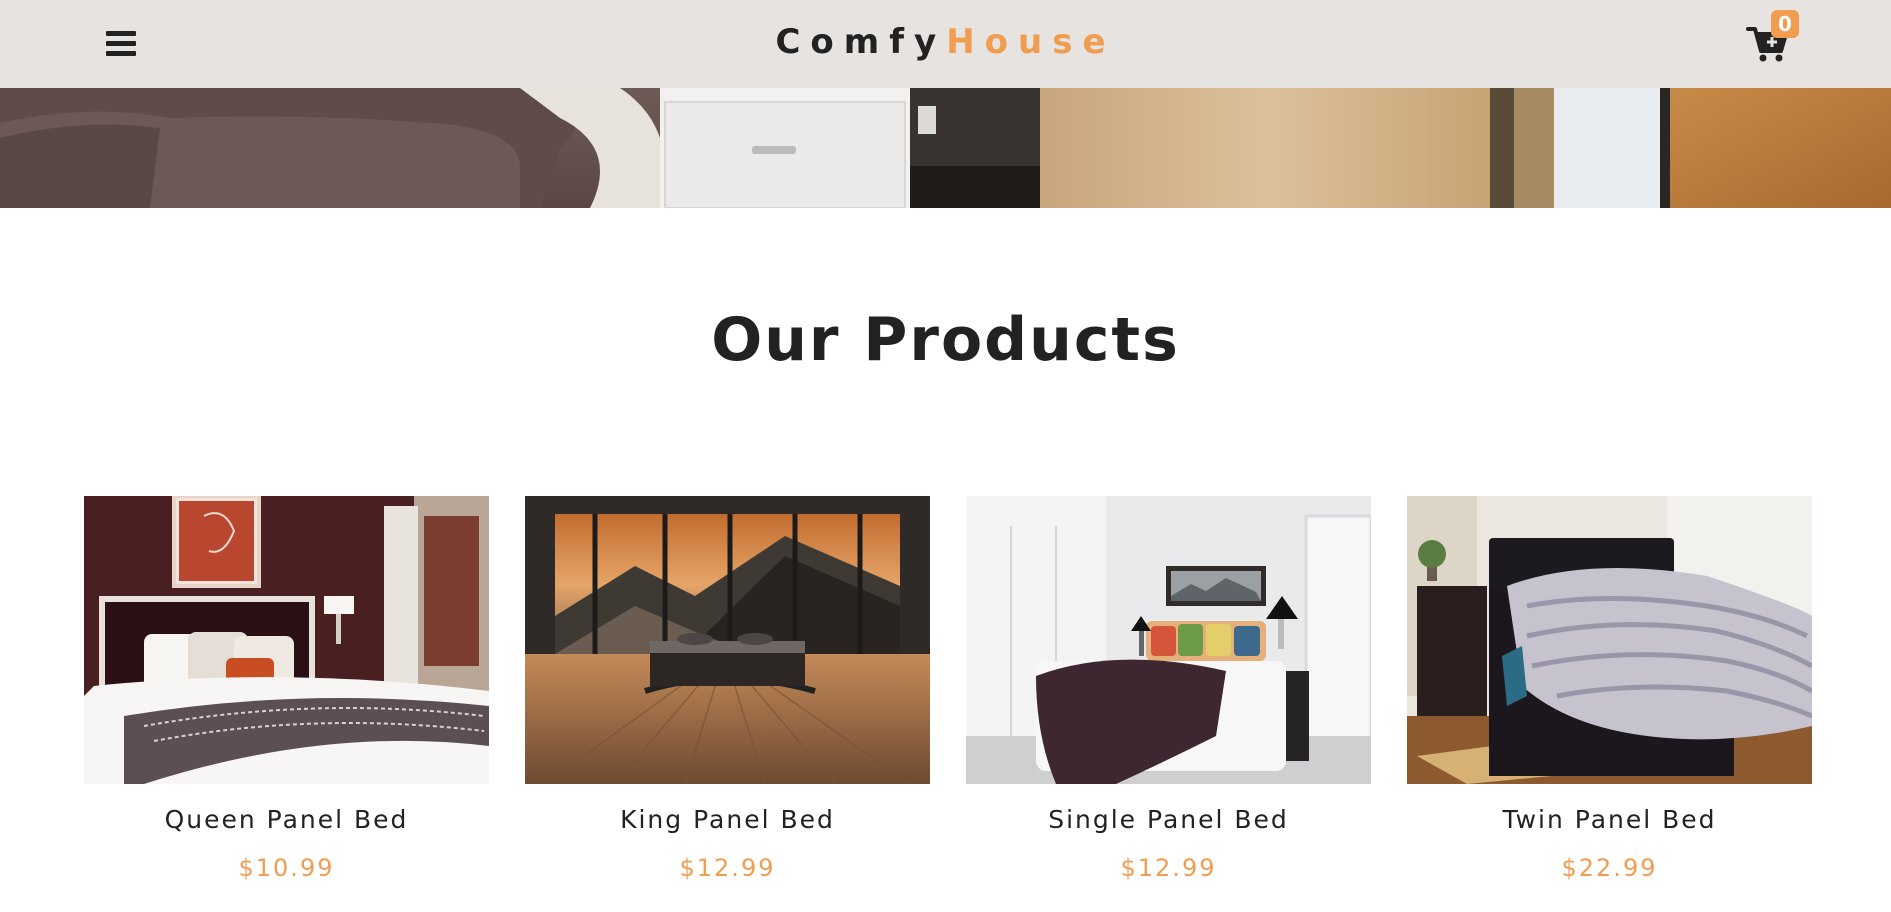 This screenshot has height=912, width=1891. I want to click on brand-logo: ComfyHouse, so click(945, 42).